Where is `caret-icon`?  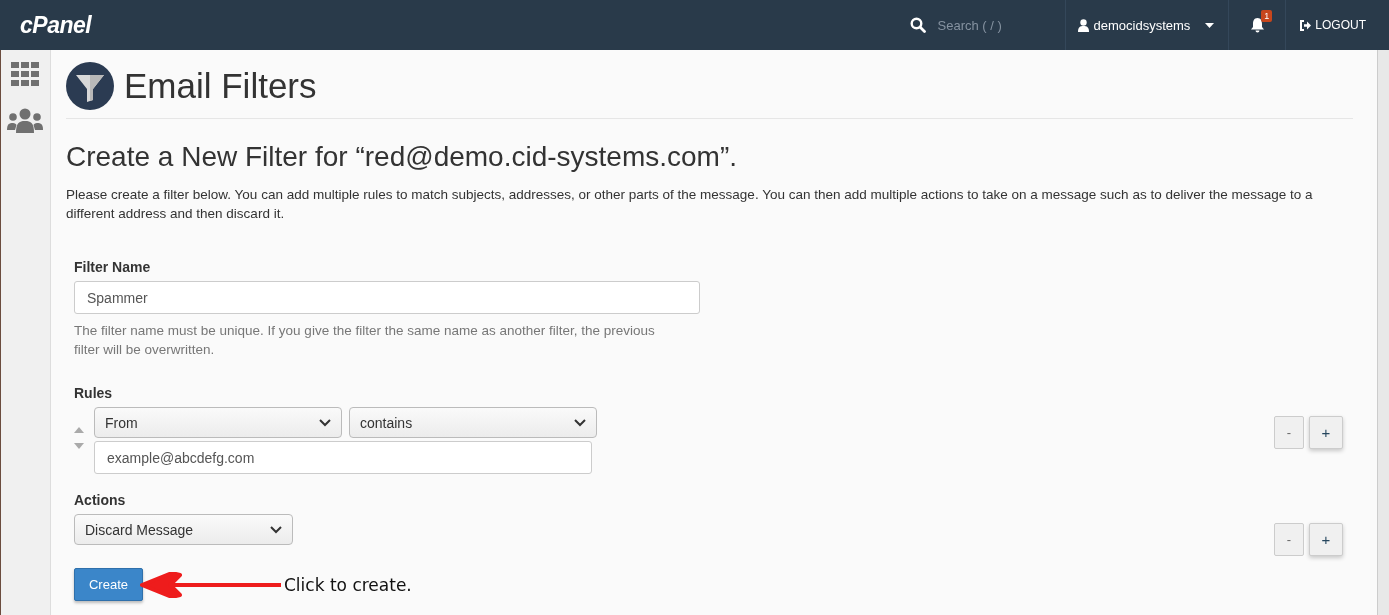 caret-icon is located at coordinates (1210, 25).